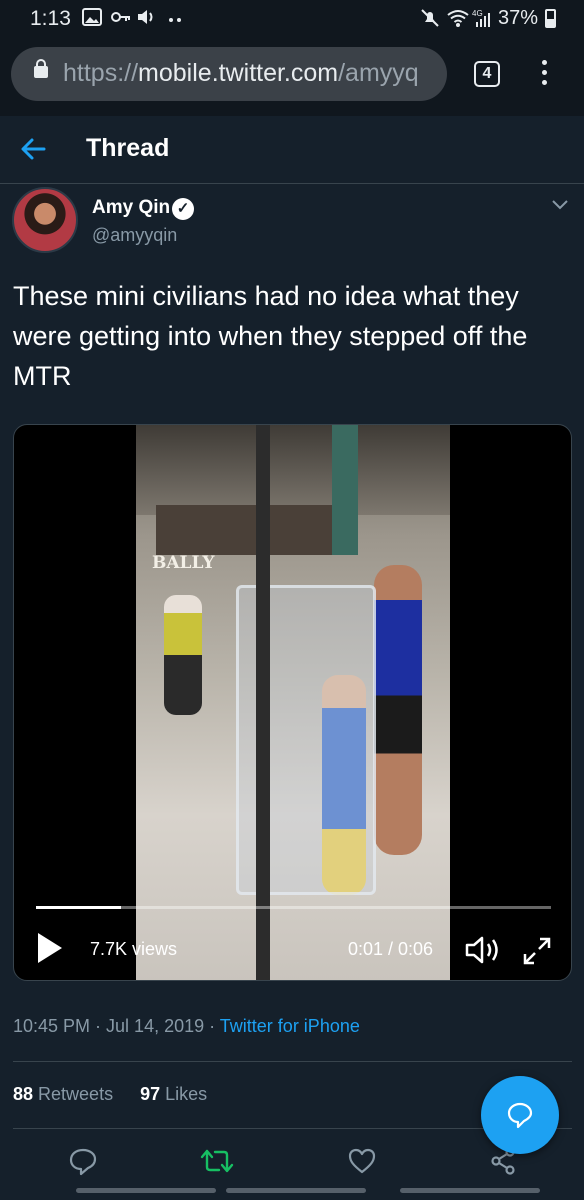 The image size is (584, 1200). I want to click on store-sign: BALLY, so click(183, 563).